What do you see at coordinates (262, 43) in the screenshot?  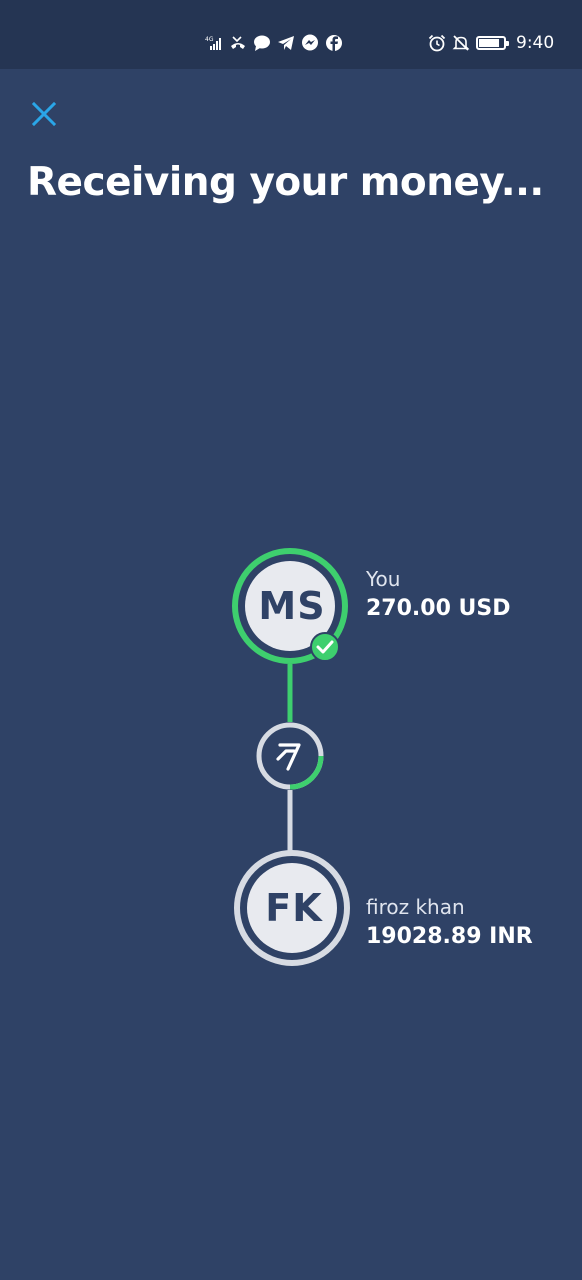 I see `chat-icon` at bounding box center [262, 43].